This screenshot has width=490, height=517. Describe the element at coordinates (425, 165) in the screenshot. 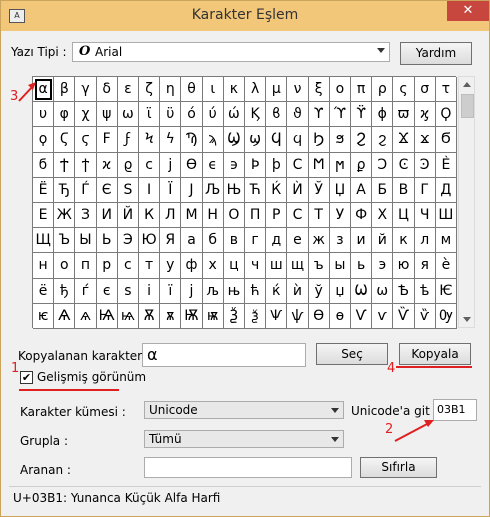

I see `character-cell: Ͽ` at that location.